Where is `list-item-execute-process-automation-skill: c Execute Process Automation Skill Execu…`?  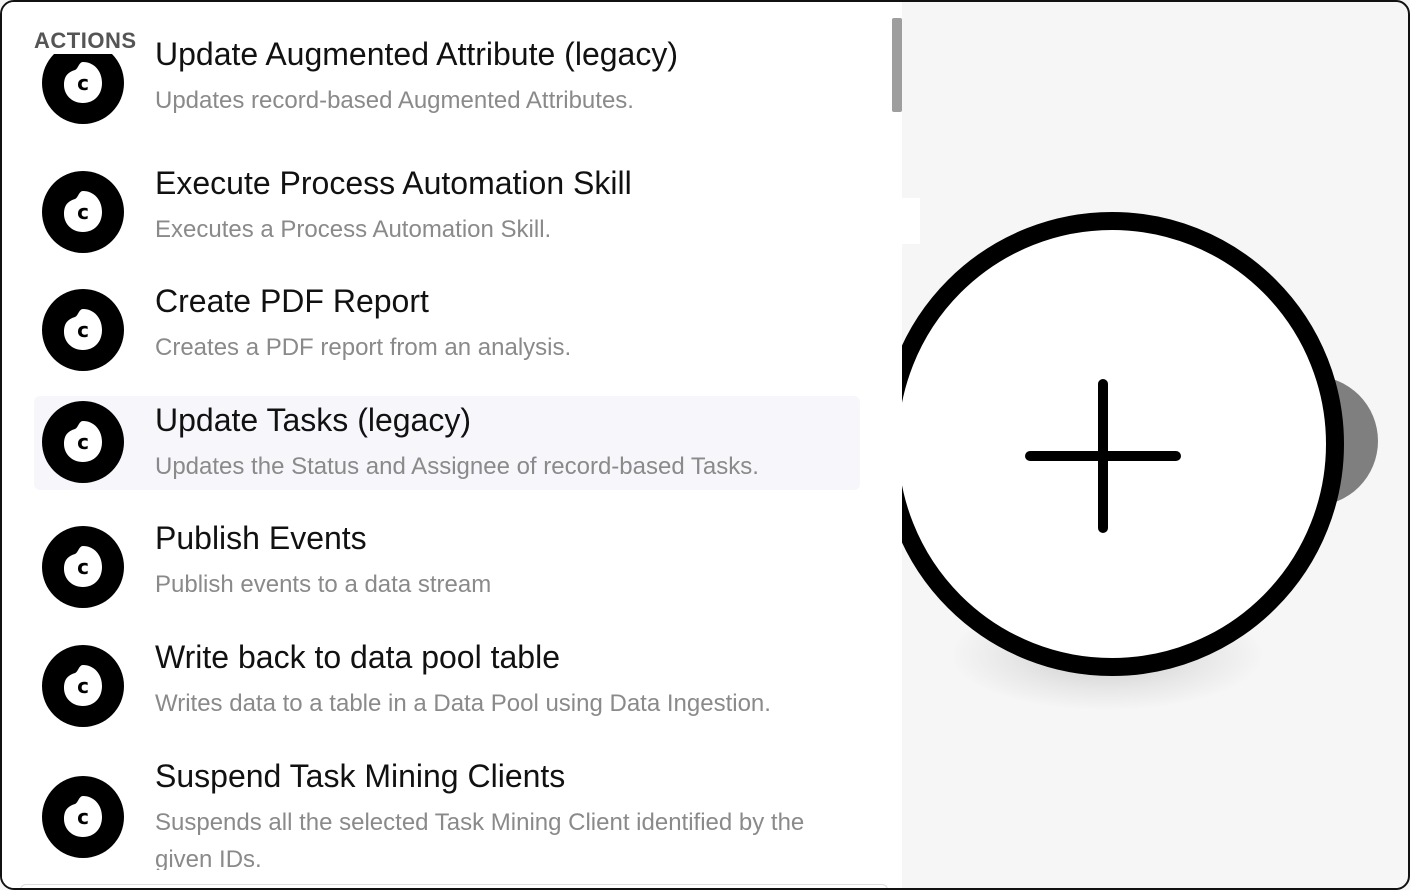 list-item-execute-process-automation-skill: c Execute Process Automation Skill Execu… is located at coordinates (447, 212).